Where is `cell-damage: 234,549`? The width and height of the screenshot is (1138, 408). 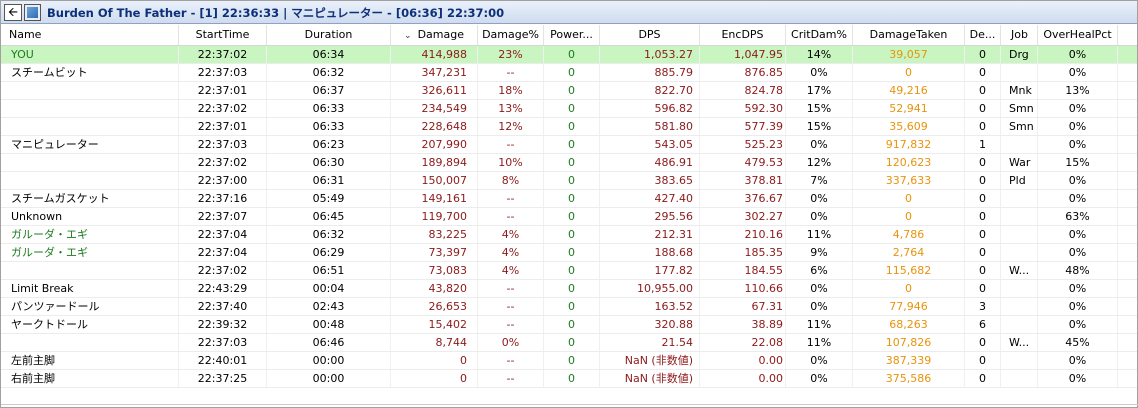 cell-damage: 234,549 is located at coordinates (434, 108).